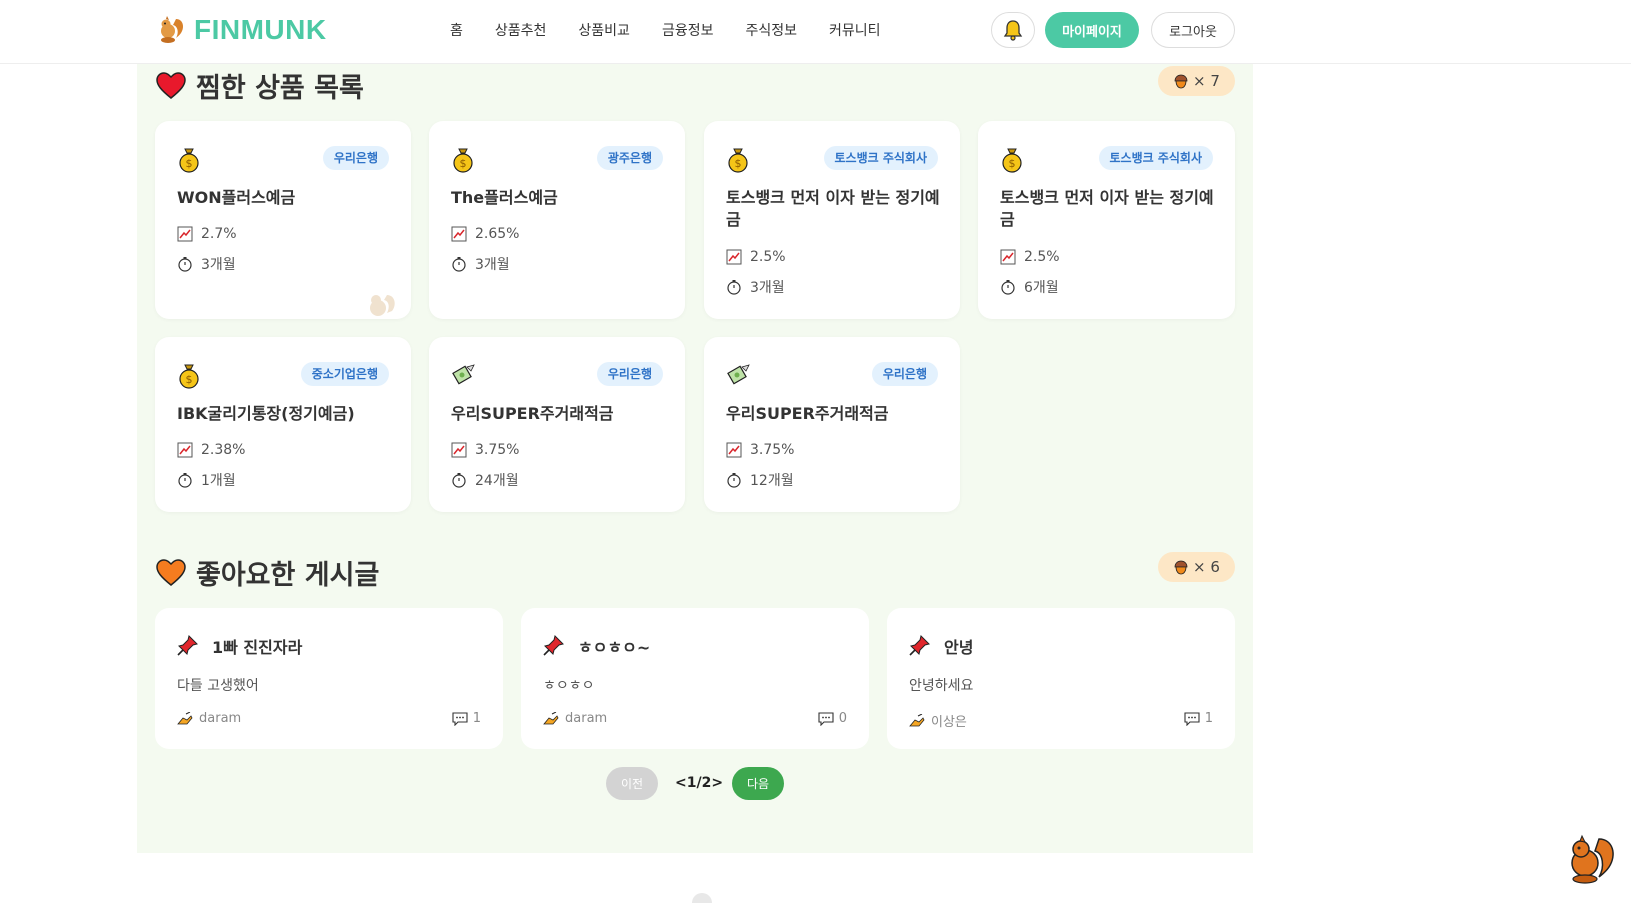 This screenshot has width=1631, height=903. What do you see at coordinates (382, 305) in the screenshot?
I see `squirrel-watermark-icon` at bounding box center [382, 305].